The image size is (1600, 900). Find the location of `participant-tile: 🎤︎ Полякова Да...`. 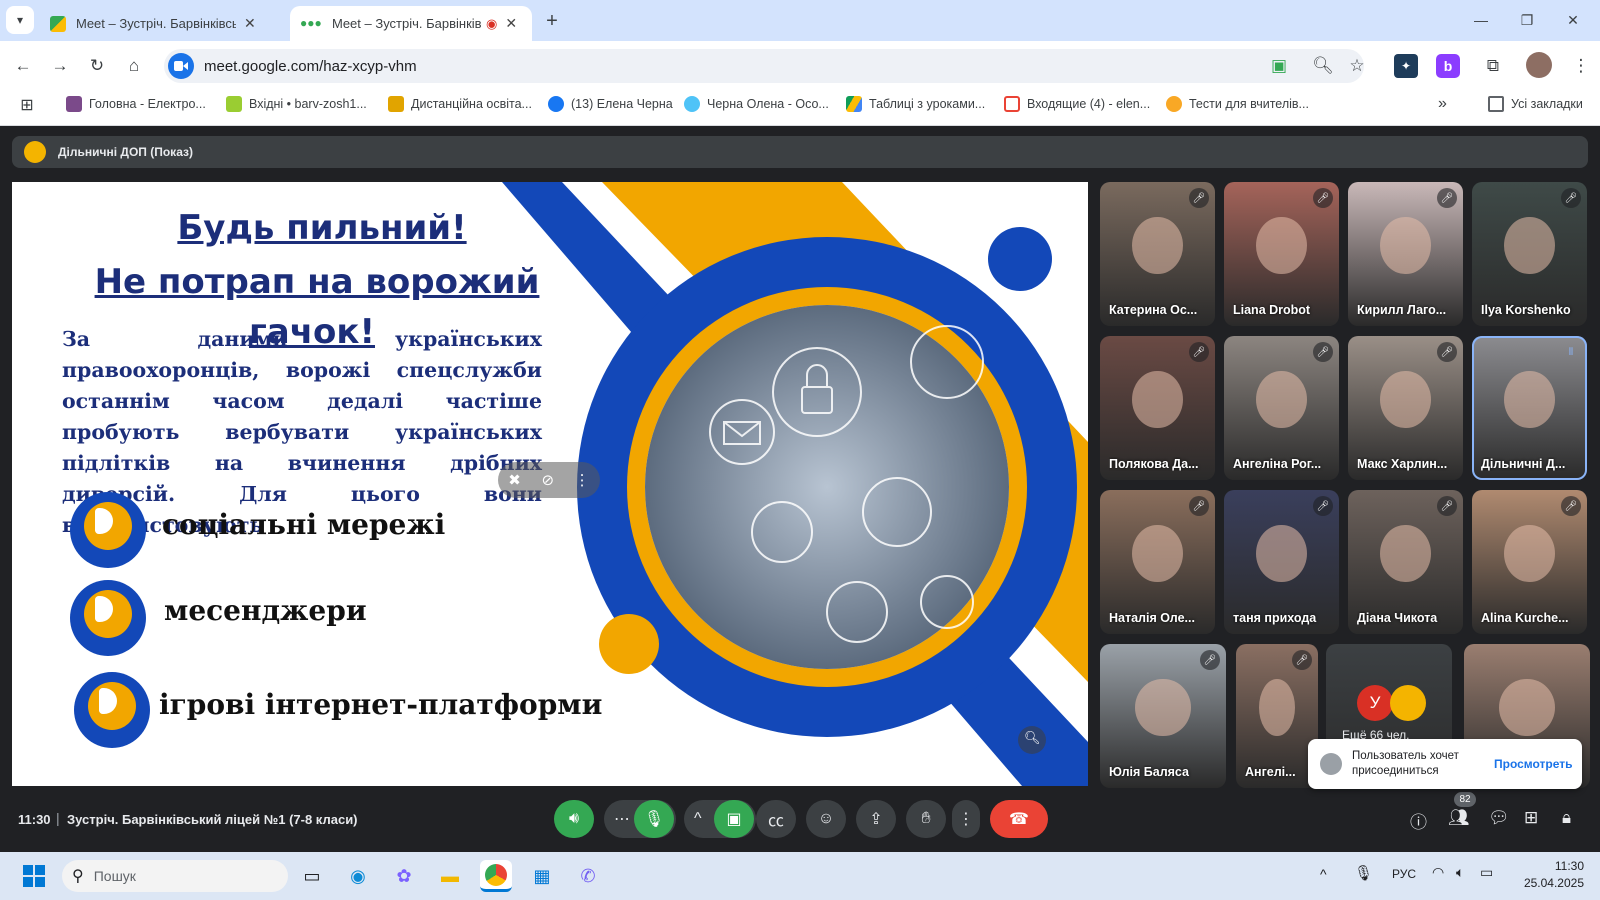

participant-tile: 🎤︎ Полякова Да... is located at coordinates (1157, 408).